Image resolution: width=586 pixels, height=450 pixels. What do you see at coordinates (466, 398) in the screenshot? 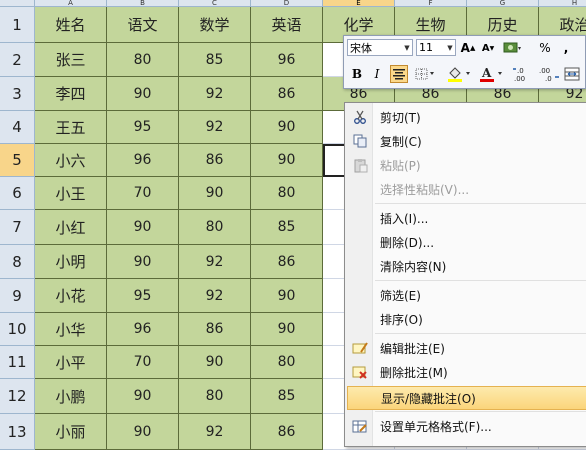
I see `menu-item: 显示/隐藏批注(O)` at bounding box center [466, 398].